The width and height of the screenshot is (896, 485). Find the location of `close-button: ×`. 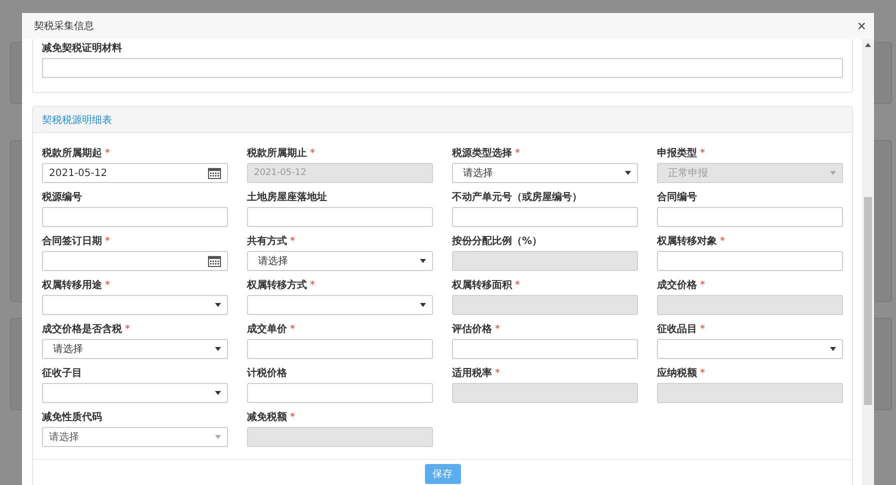

close-button: × is located at coordinates (861, 26).